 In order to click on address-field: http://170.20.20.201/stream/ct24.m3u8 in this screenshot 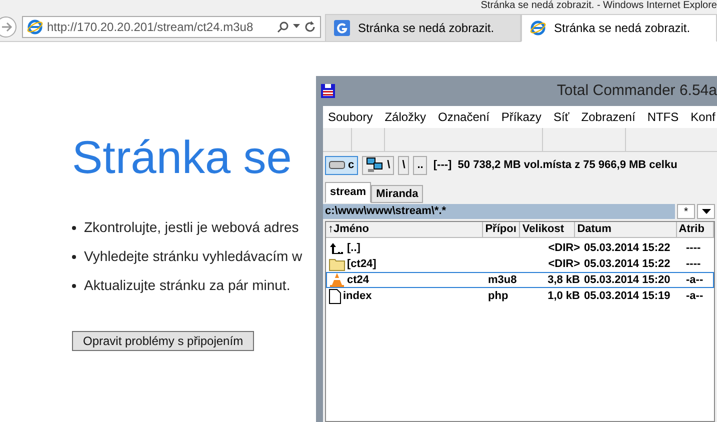, I will do `click(171, 27)`.